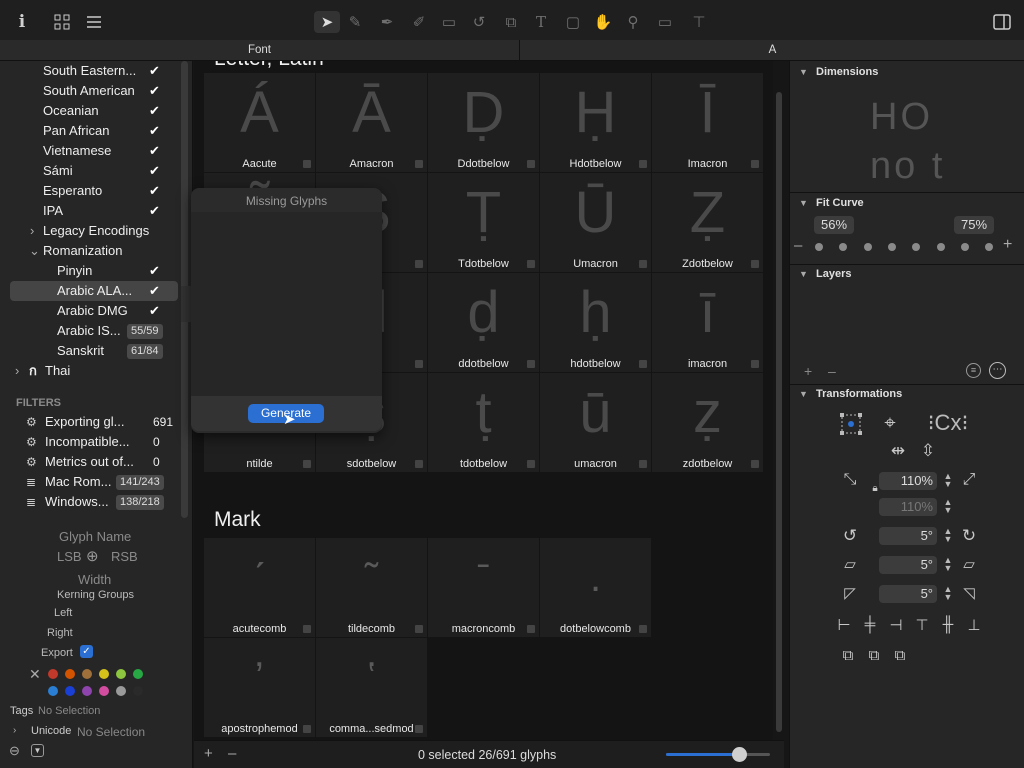  I want to click on options-icon: ⊖, so click(14, 751).